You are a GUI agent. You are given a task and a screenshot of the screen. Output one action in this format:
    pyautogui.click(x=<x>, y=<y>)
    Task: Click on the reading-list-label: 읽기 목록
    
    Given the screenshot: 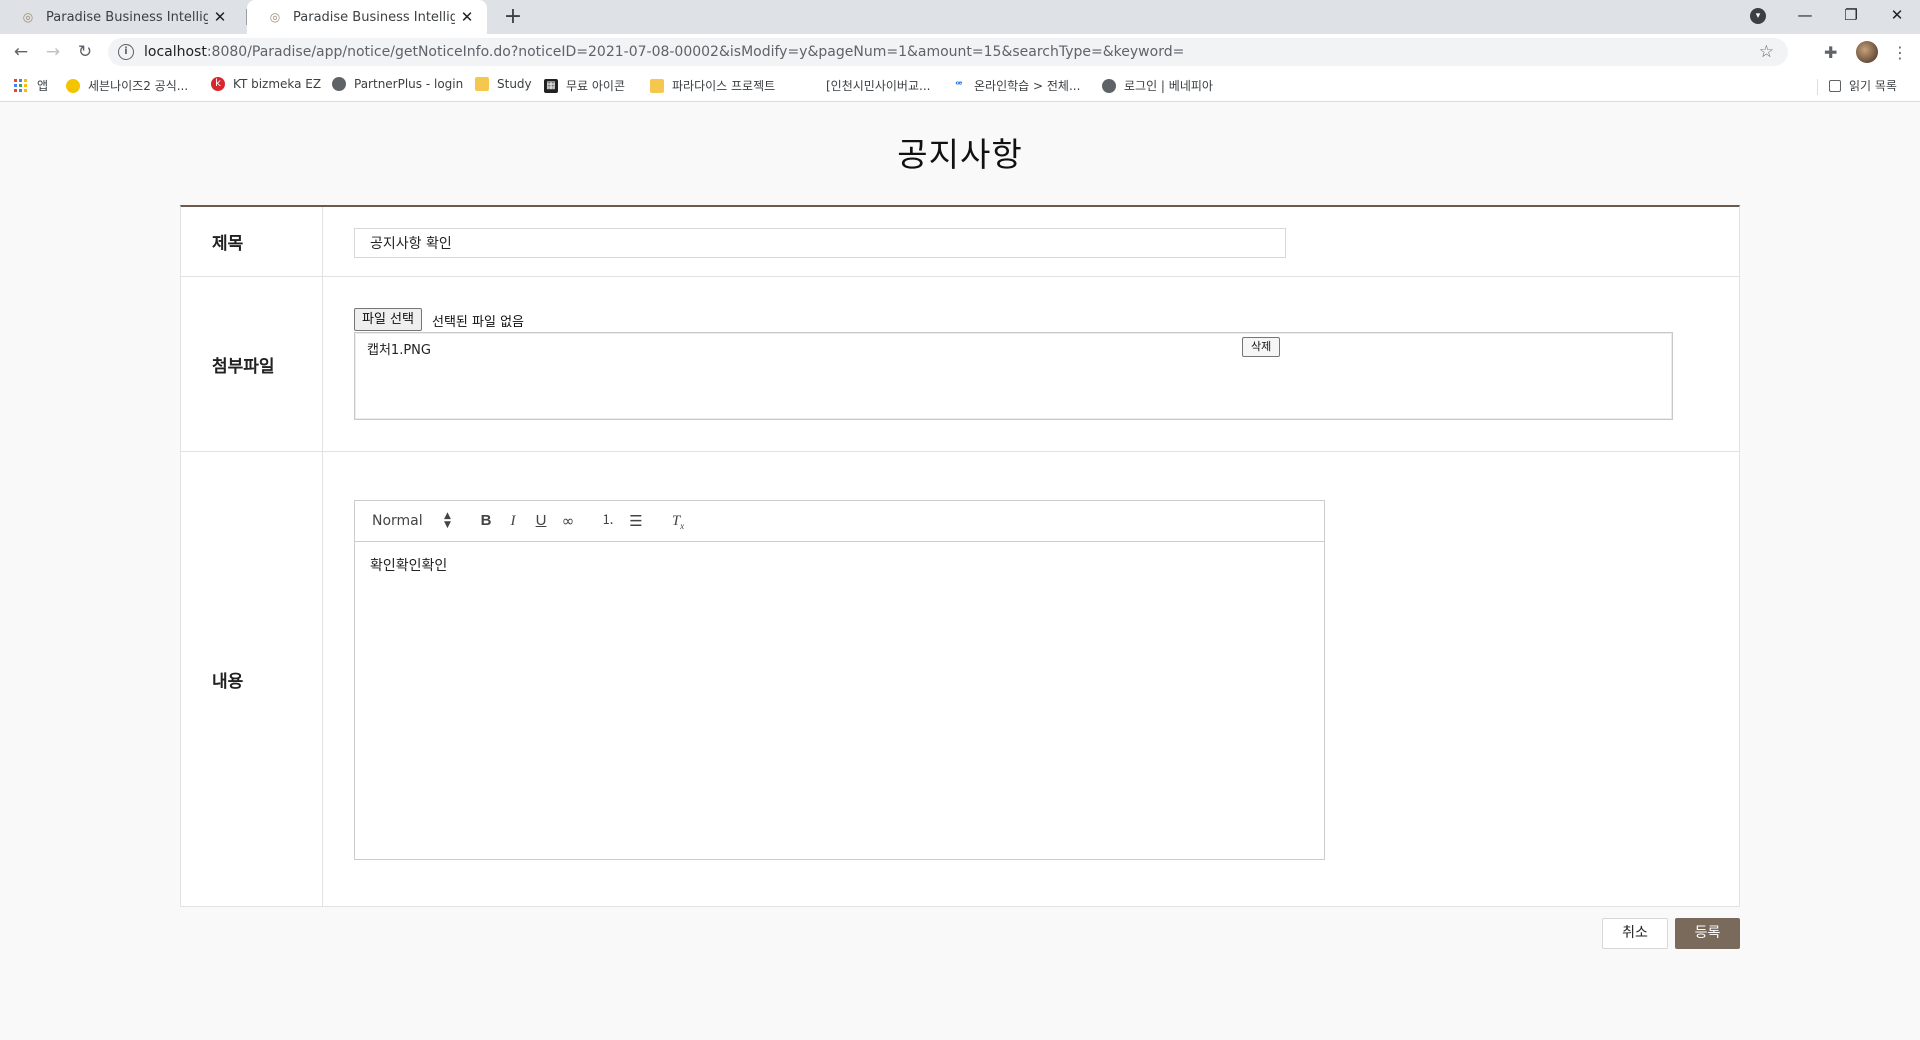 What is the action you would take?
    pyautogui.click(x=1873, y=86)
    